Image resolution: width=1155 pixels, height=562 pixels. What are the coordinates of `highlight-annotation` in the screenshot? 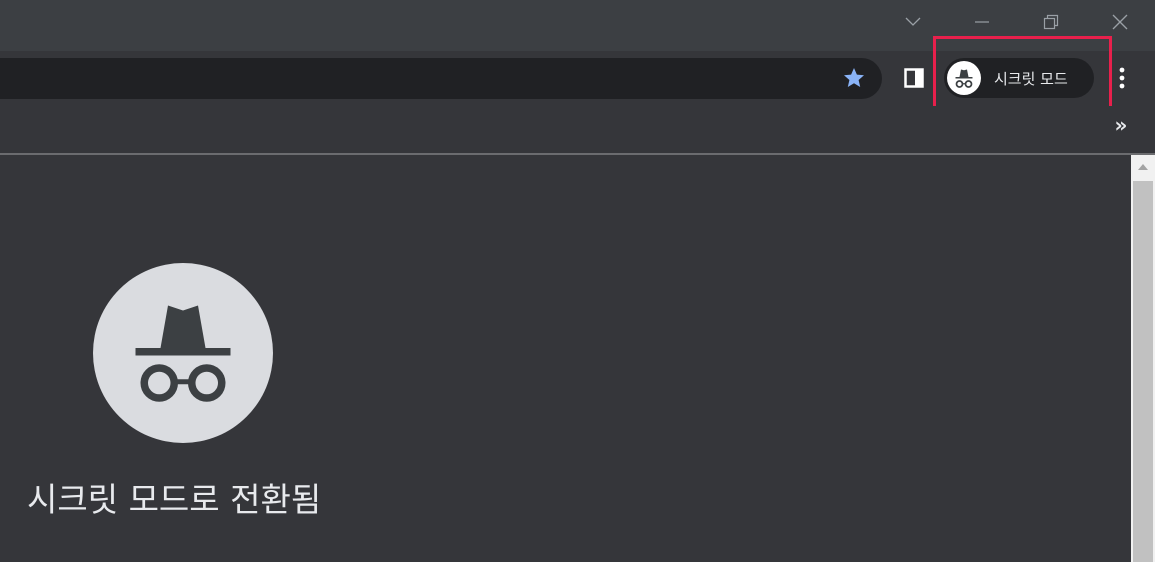 It's located at (1022, 76).